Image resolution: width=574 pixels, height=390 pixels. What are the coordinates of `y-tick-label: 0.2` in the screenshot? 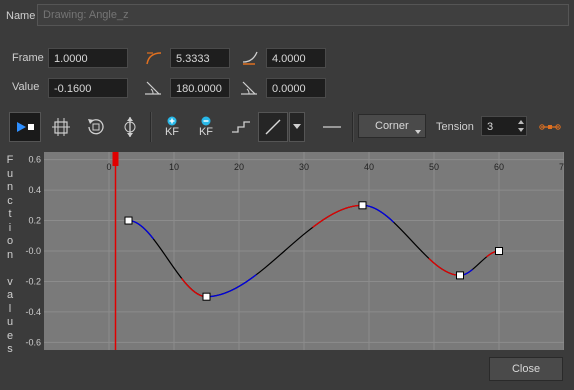 It's located at (34, 221).